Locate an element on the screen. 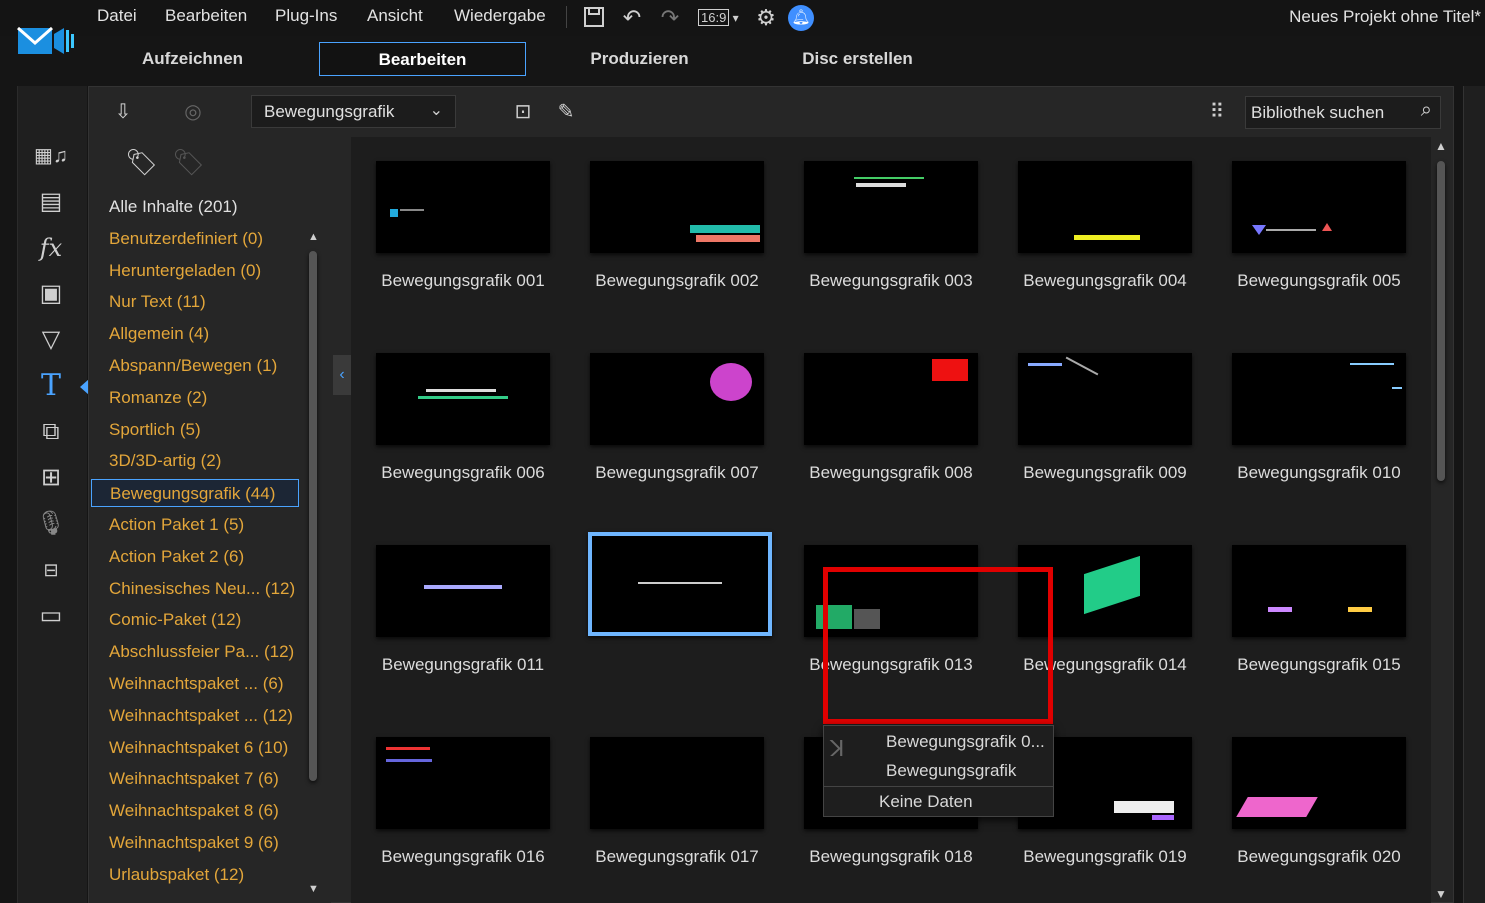 The width and height of the screenshot is (1485, 903). category-item: Abspann/Bewegen (1) is located at coordinates (195, 366).